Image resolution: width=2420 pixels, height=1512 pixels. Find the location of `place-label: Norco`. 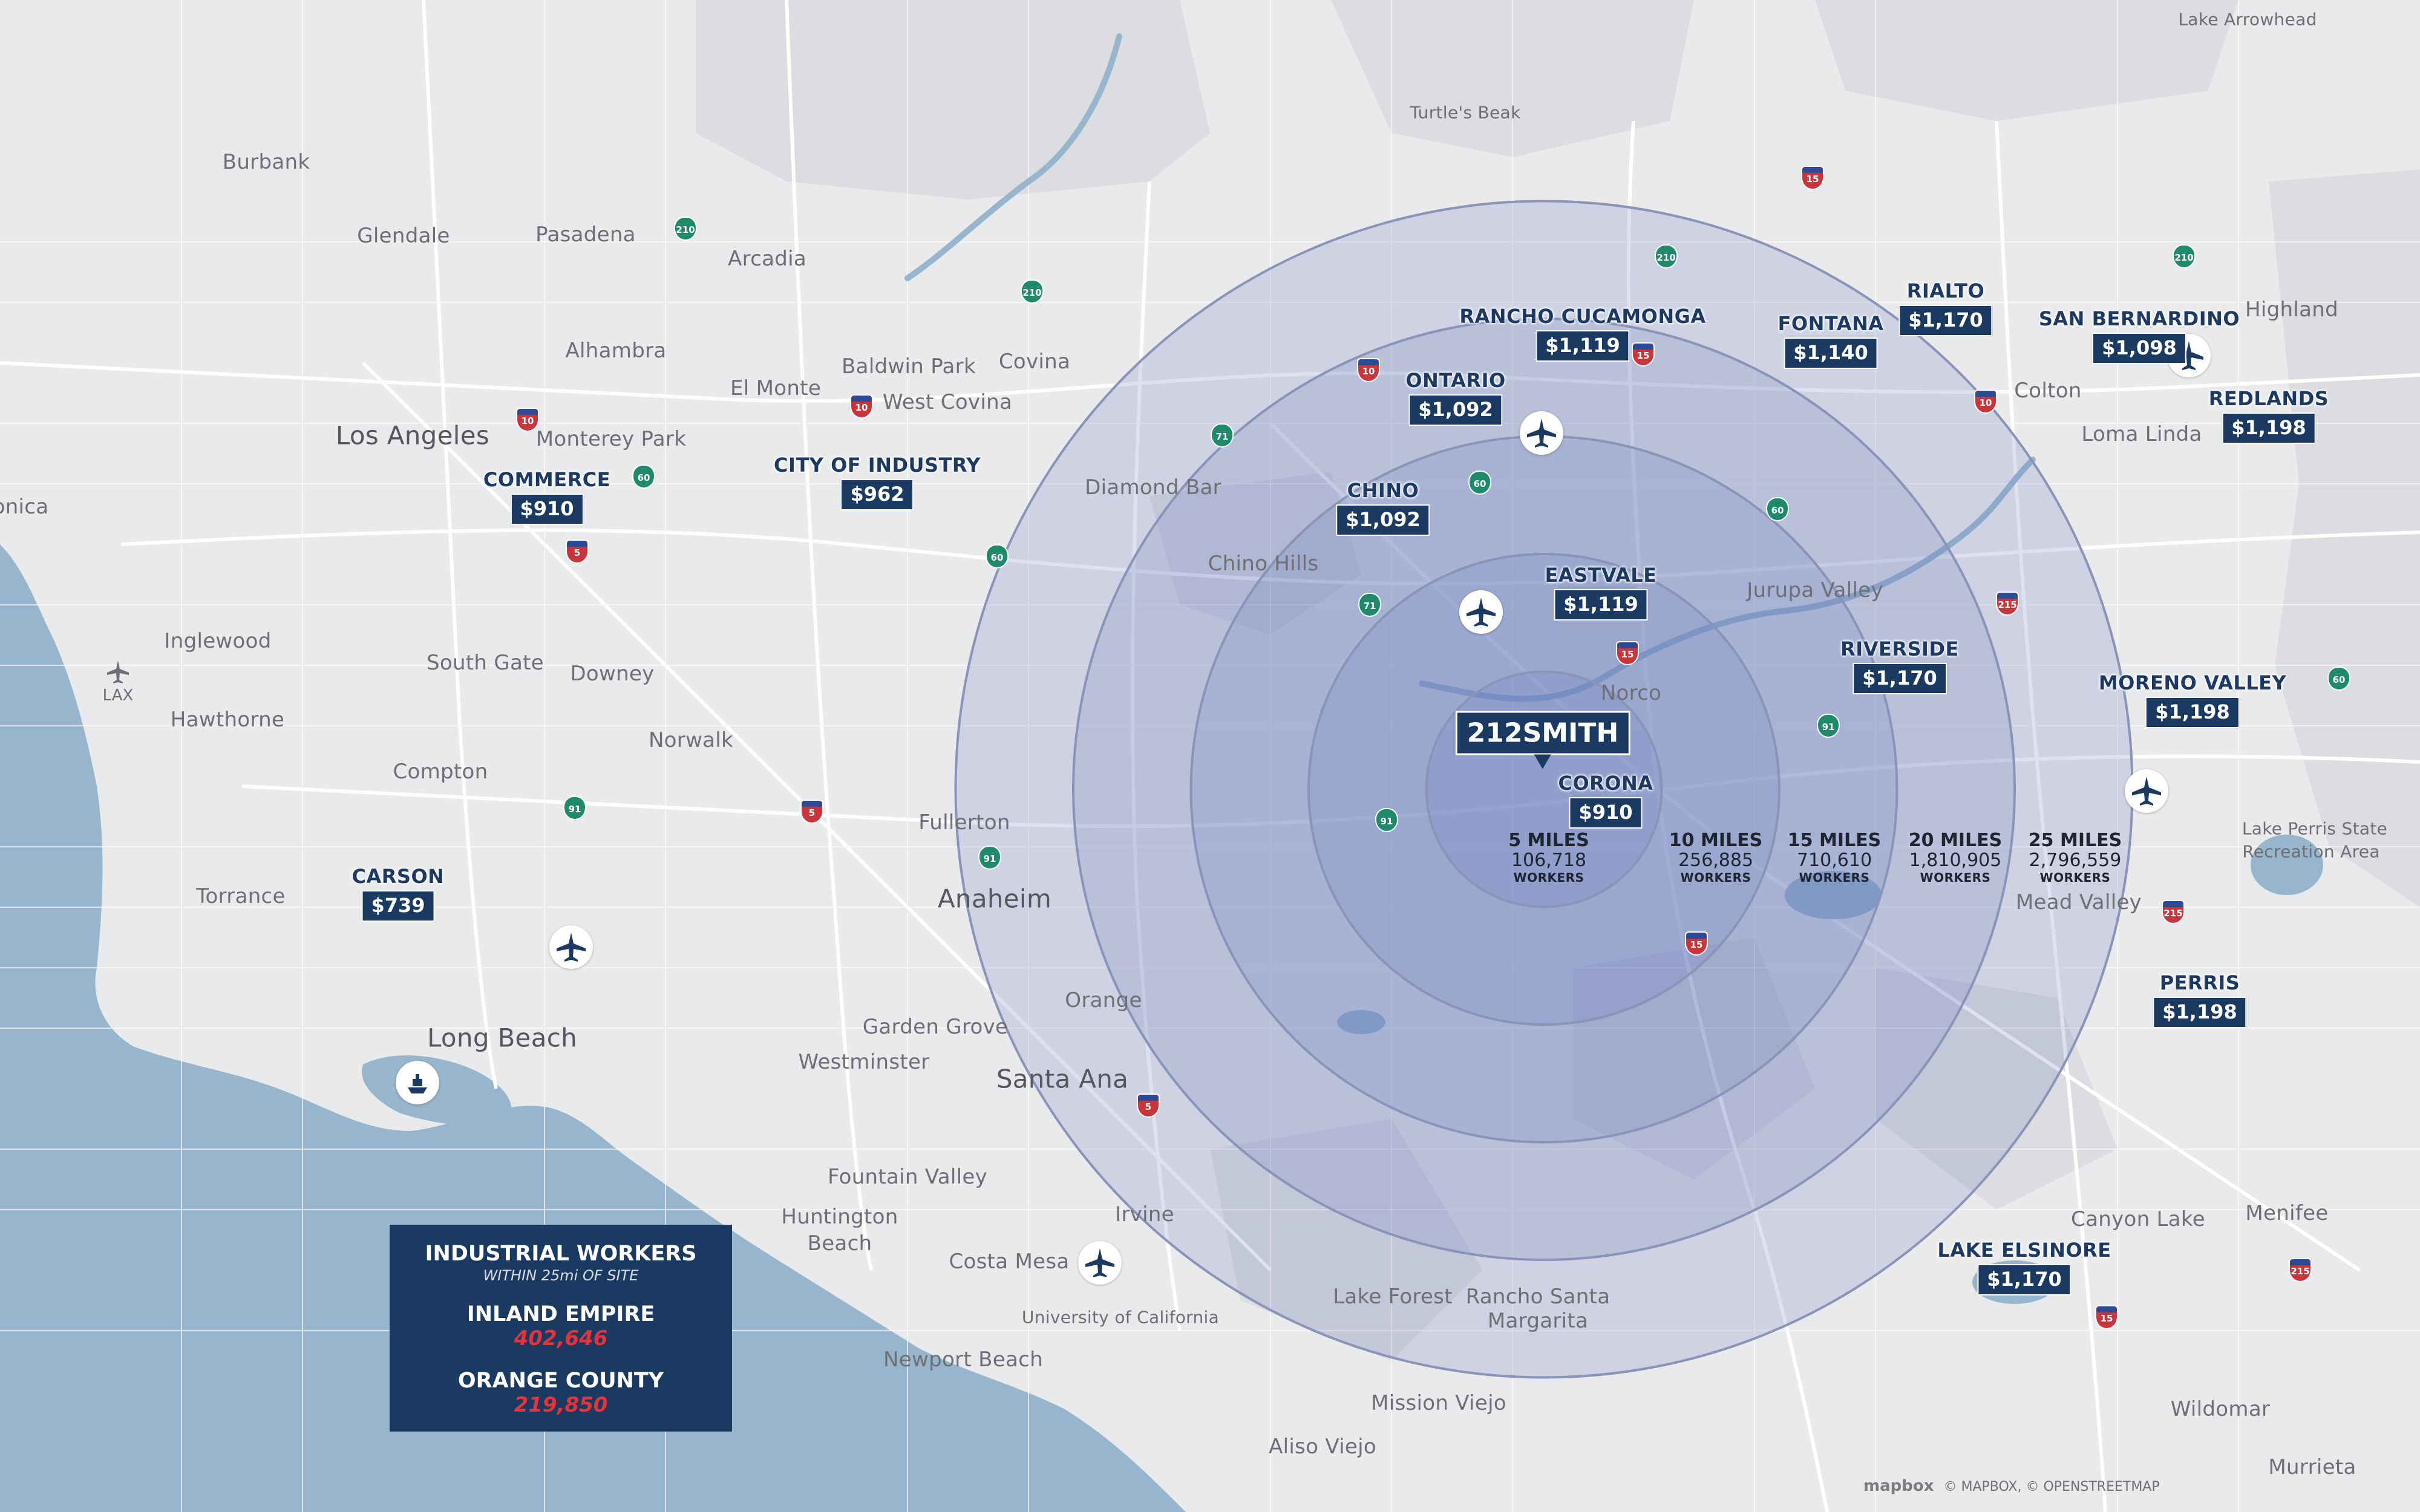

place-label: Norco is located at coordinates (1631, 693).